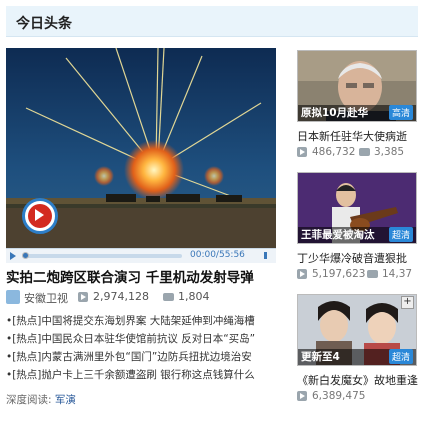 The width and height of the screenshot is (424, 422). Describe the element at coordinates (141, 321) in the screenshot. I see `list-item: •[热点]中国将提交东海划界案 大陆架延伸到冲绳海槽` at that location.